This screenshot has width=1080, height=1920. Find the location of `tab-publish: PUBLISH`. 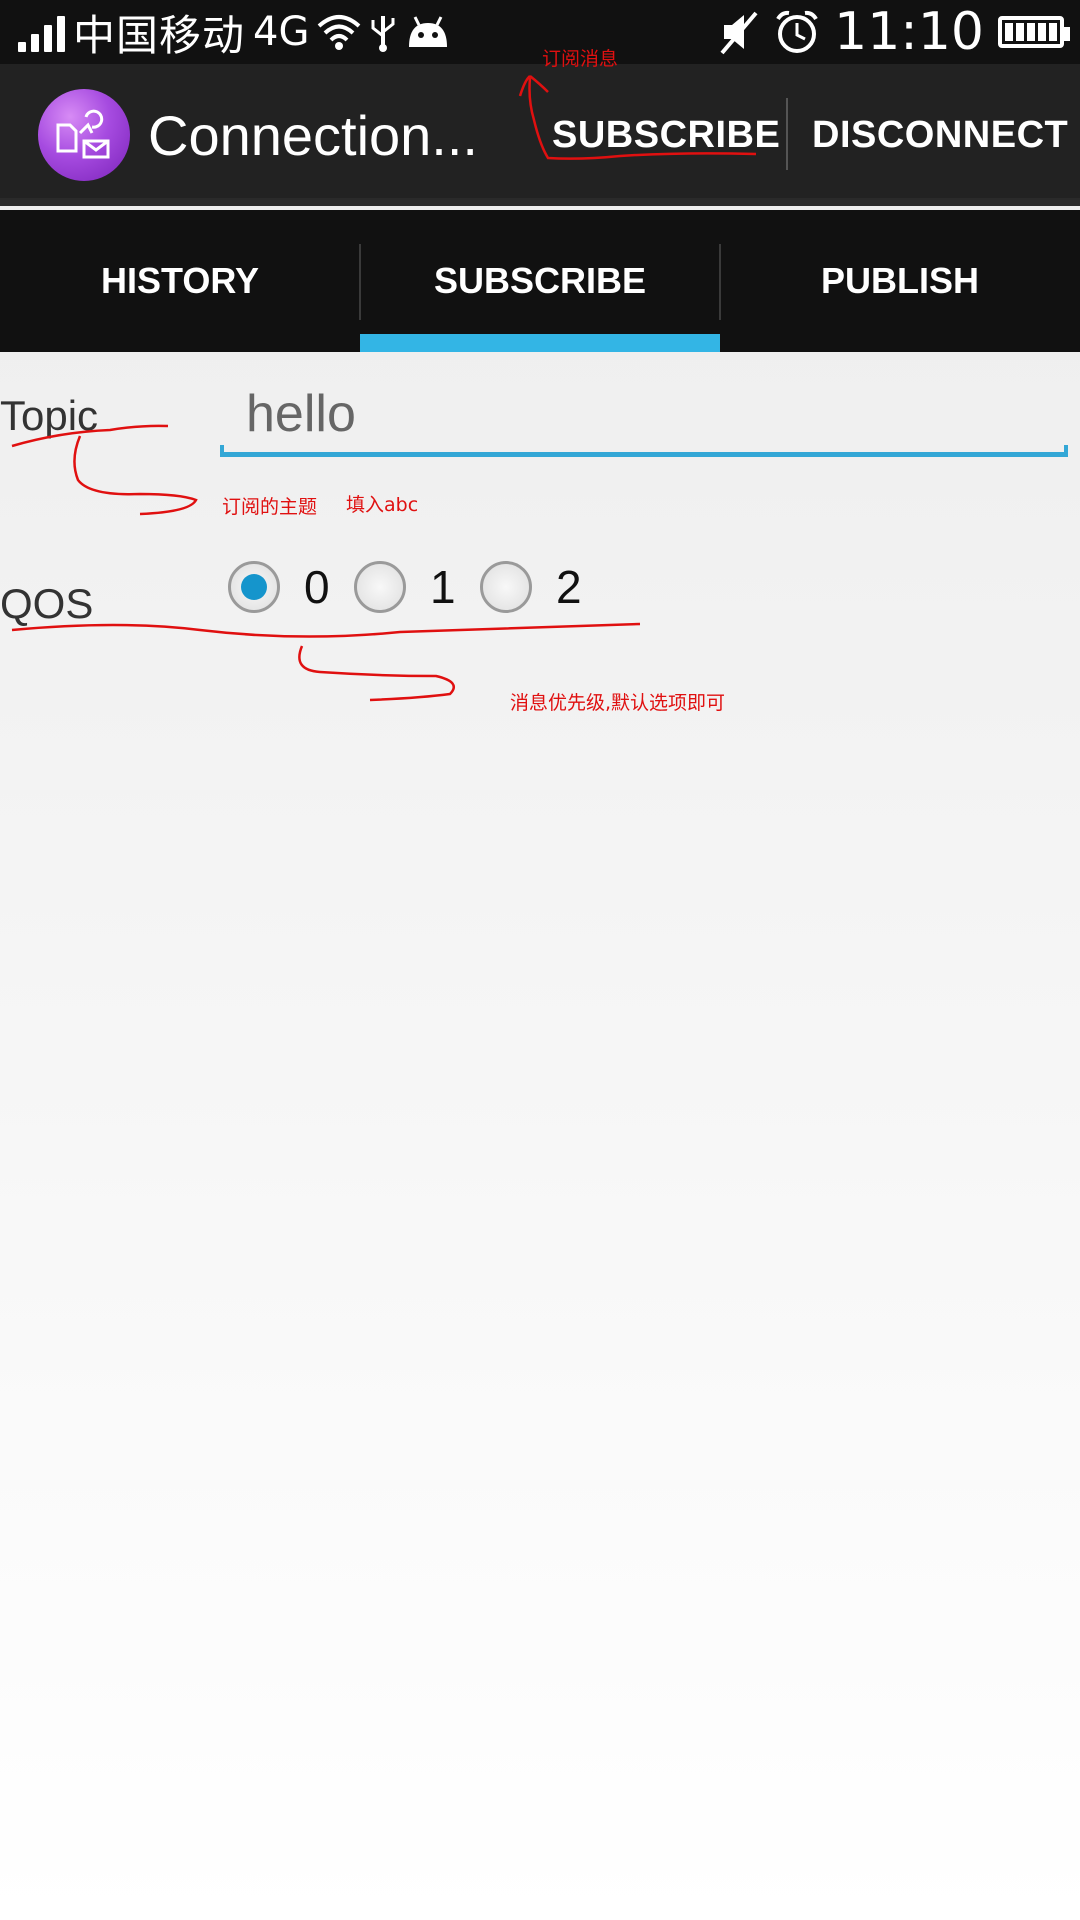

tab-publish: PUBLISH is located at coordinates (900, 281).